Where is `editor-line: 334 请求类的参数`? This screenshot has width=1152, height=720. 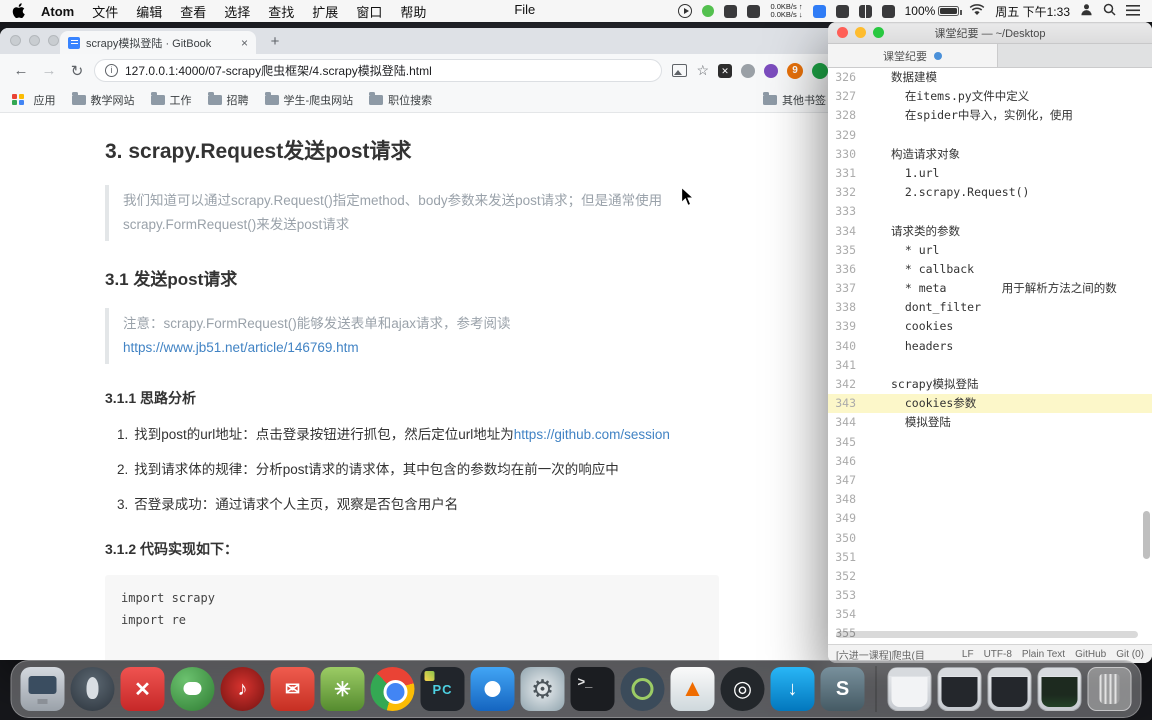
editor-line: 334 请求类的参数 is located at coordinates (990, 231).